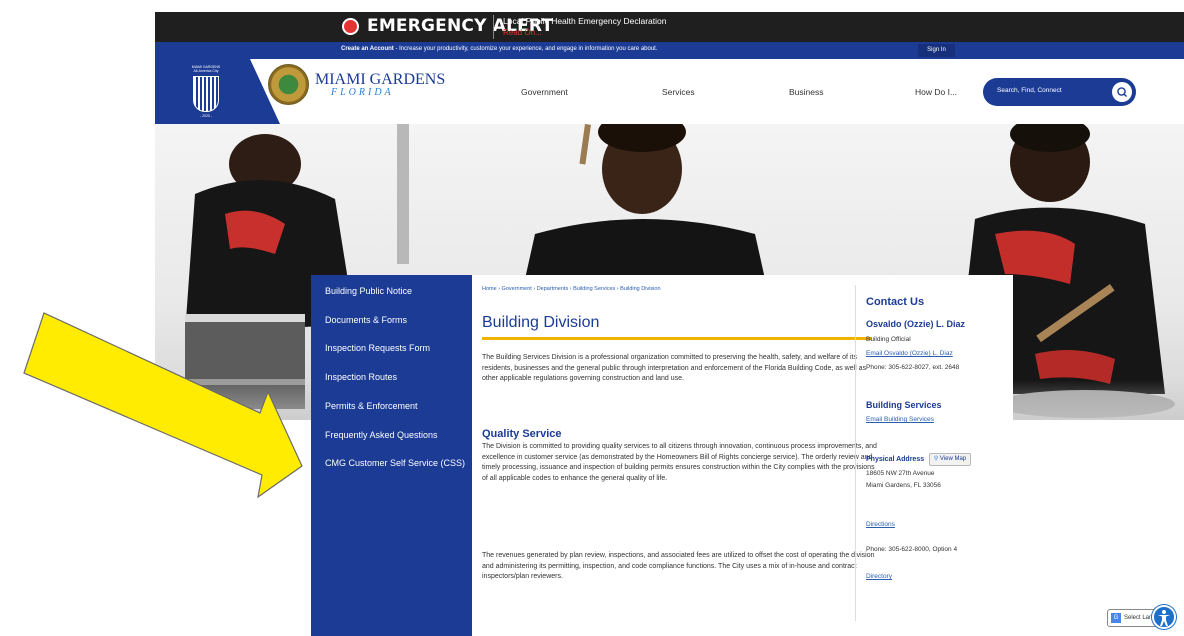 This screenshot has width=1184, height=636. Describe the element at coordinates (1116, 618) in the screenshot. I see `translate-icon: G` at that location.